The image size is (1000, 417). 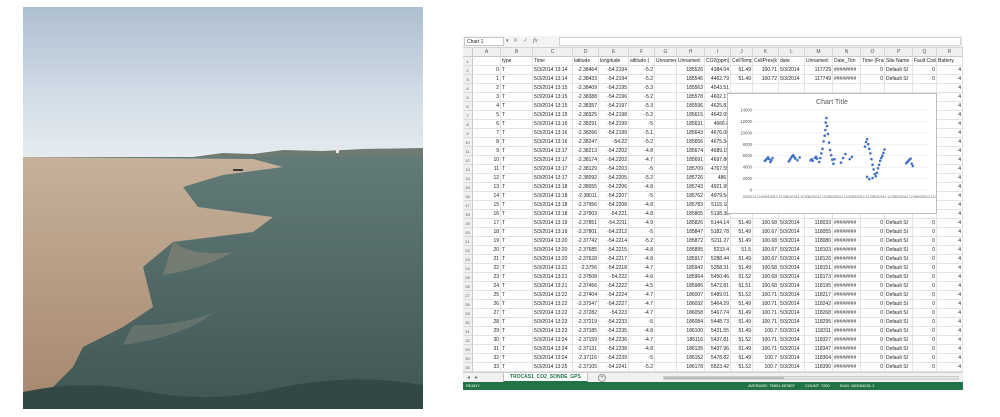 I want to click on table-cell: 27, so click(x=487, y=313).